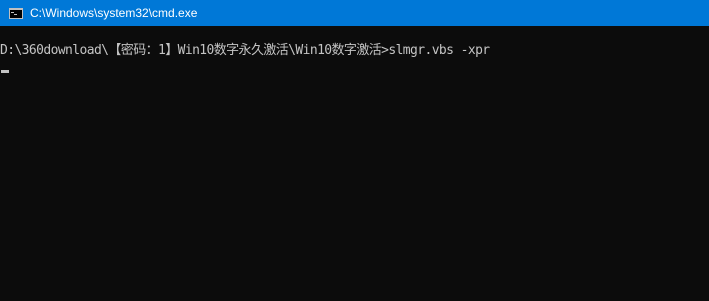 Image resolution: width=709 pixels, height=301 pixels. Describe the element at coordinates (16, 13) in the screenshot. I see `cmd-icon` at that location.